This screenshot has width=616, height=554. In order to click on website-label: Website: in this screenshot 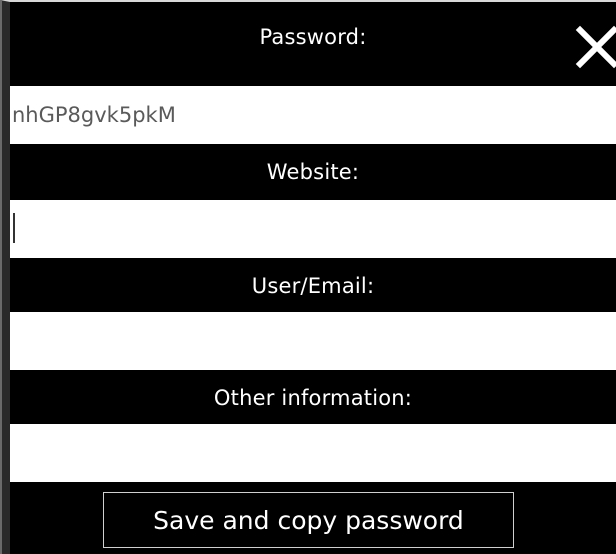, I will do `click(313, 172)`.